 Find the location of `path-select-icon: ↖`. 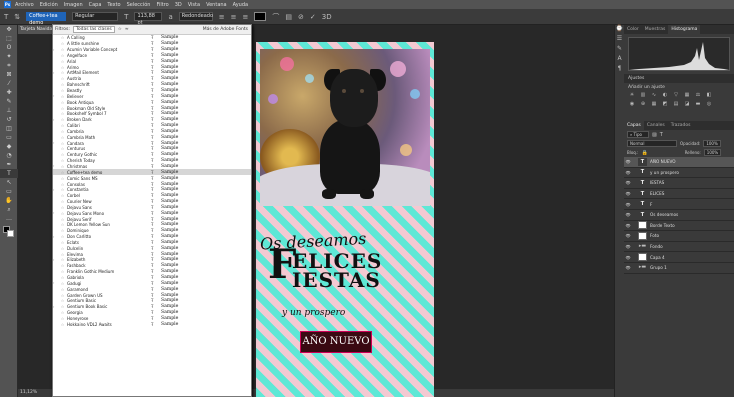

path-select-icon: ↖ is located at coordinates (9, 182).